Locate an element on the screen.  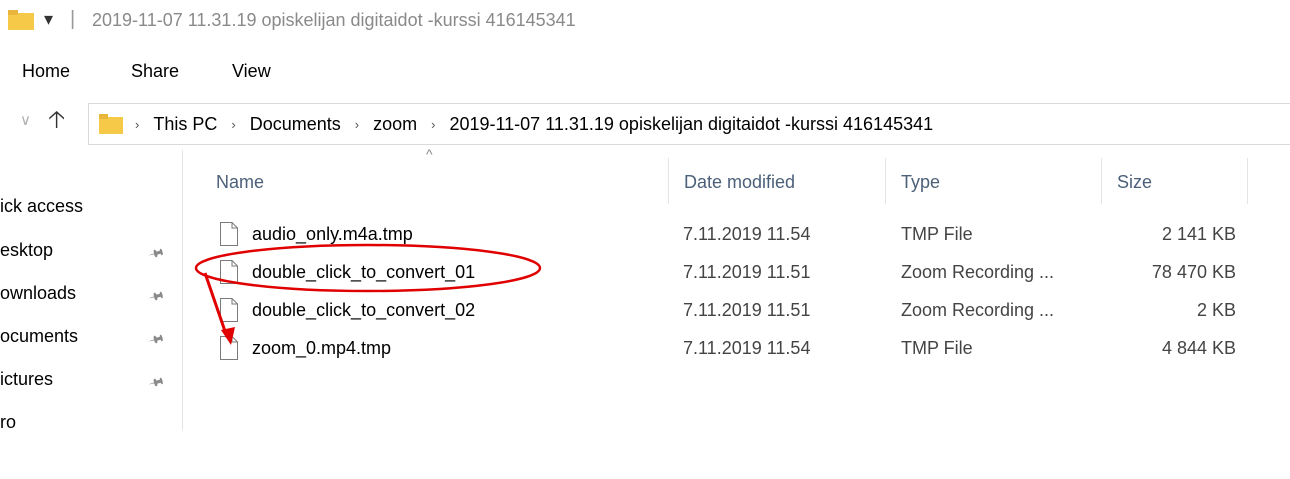
file-name: audio_only.m4a.tmp is located at coordinates (332, 234).